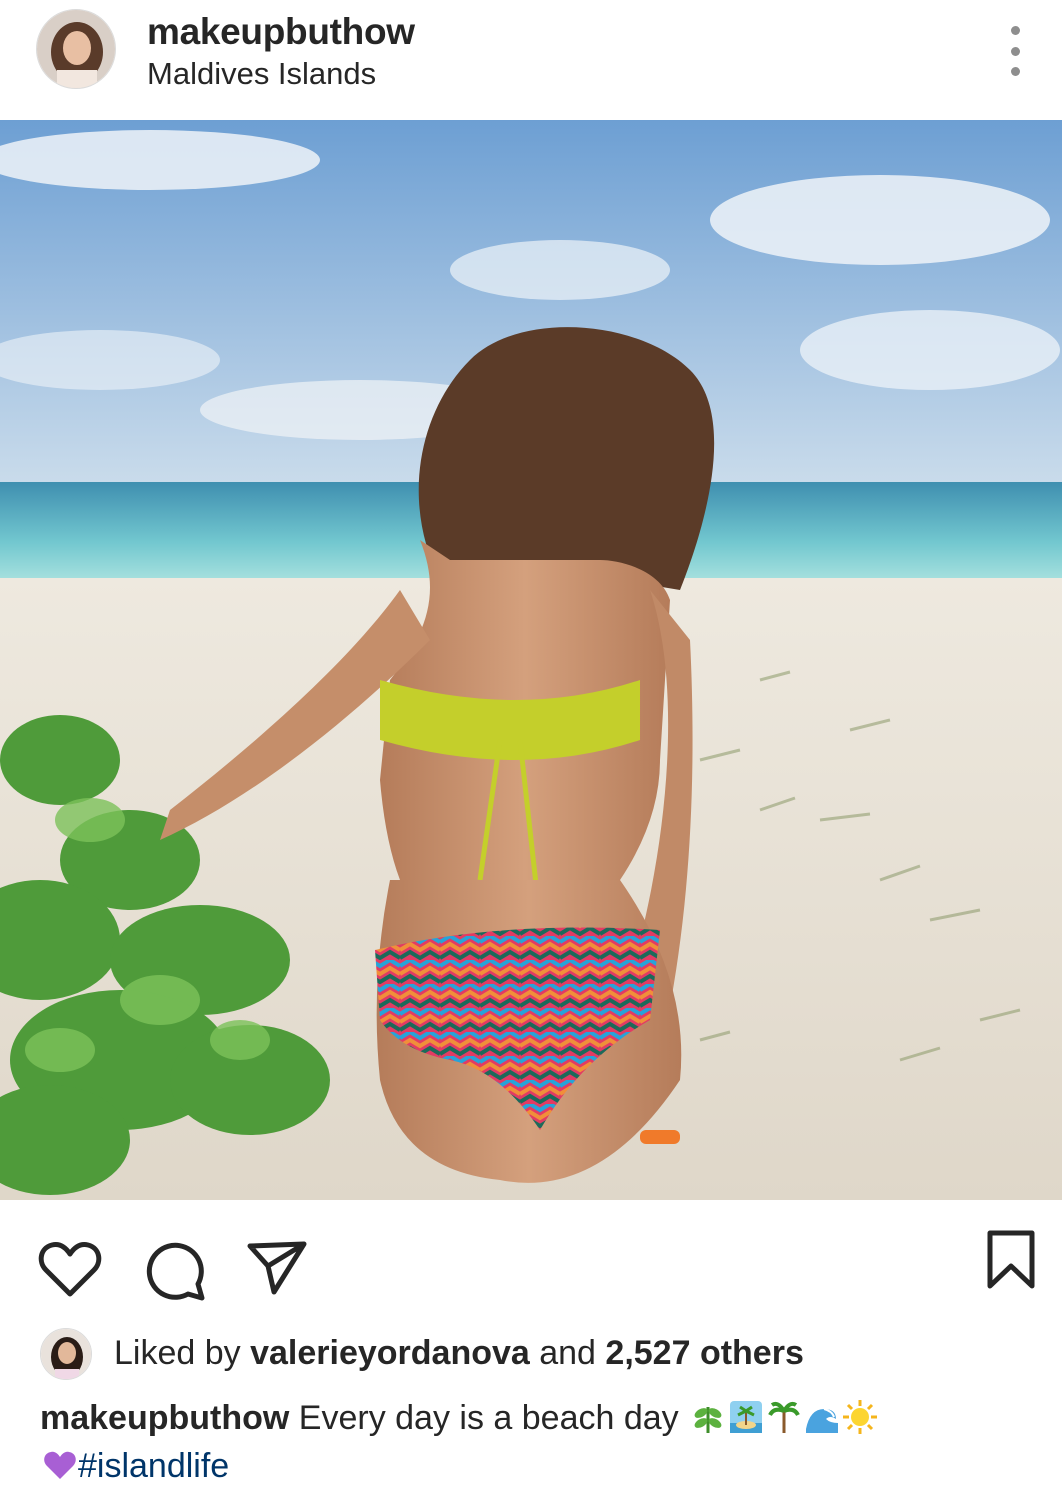 The width and height of the screenshot is (1062, 1504). Describe the element at coordinates (76, 49) in the screenshot. I see `profile-avatar` at that location.